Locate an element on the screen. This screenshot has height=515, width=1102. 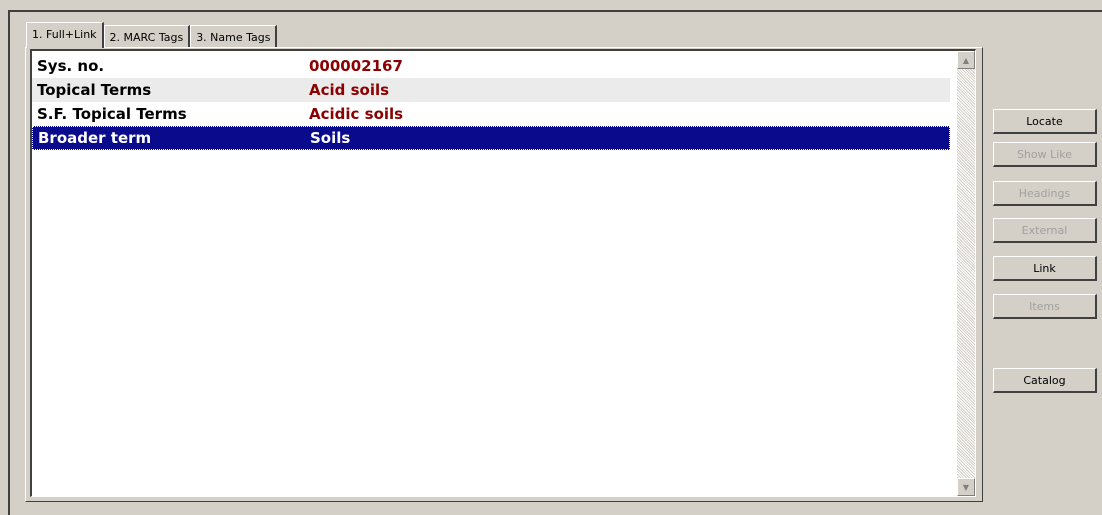
table-row-selected: Broader term Soils is located at coordinates (491, 138).